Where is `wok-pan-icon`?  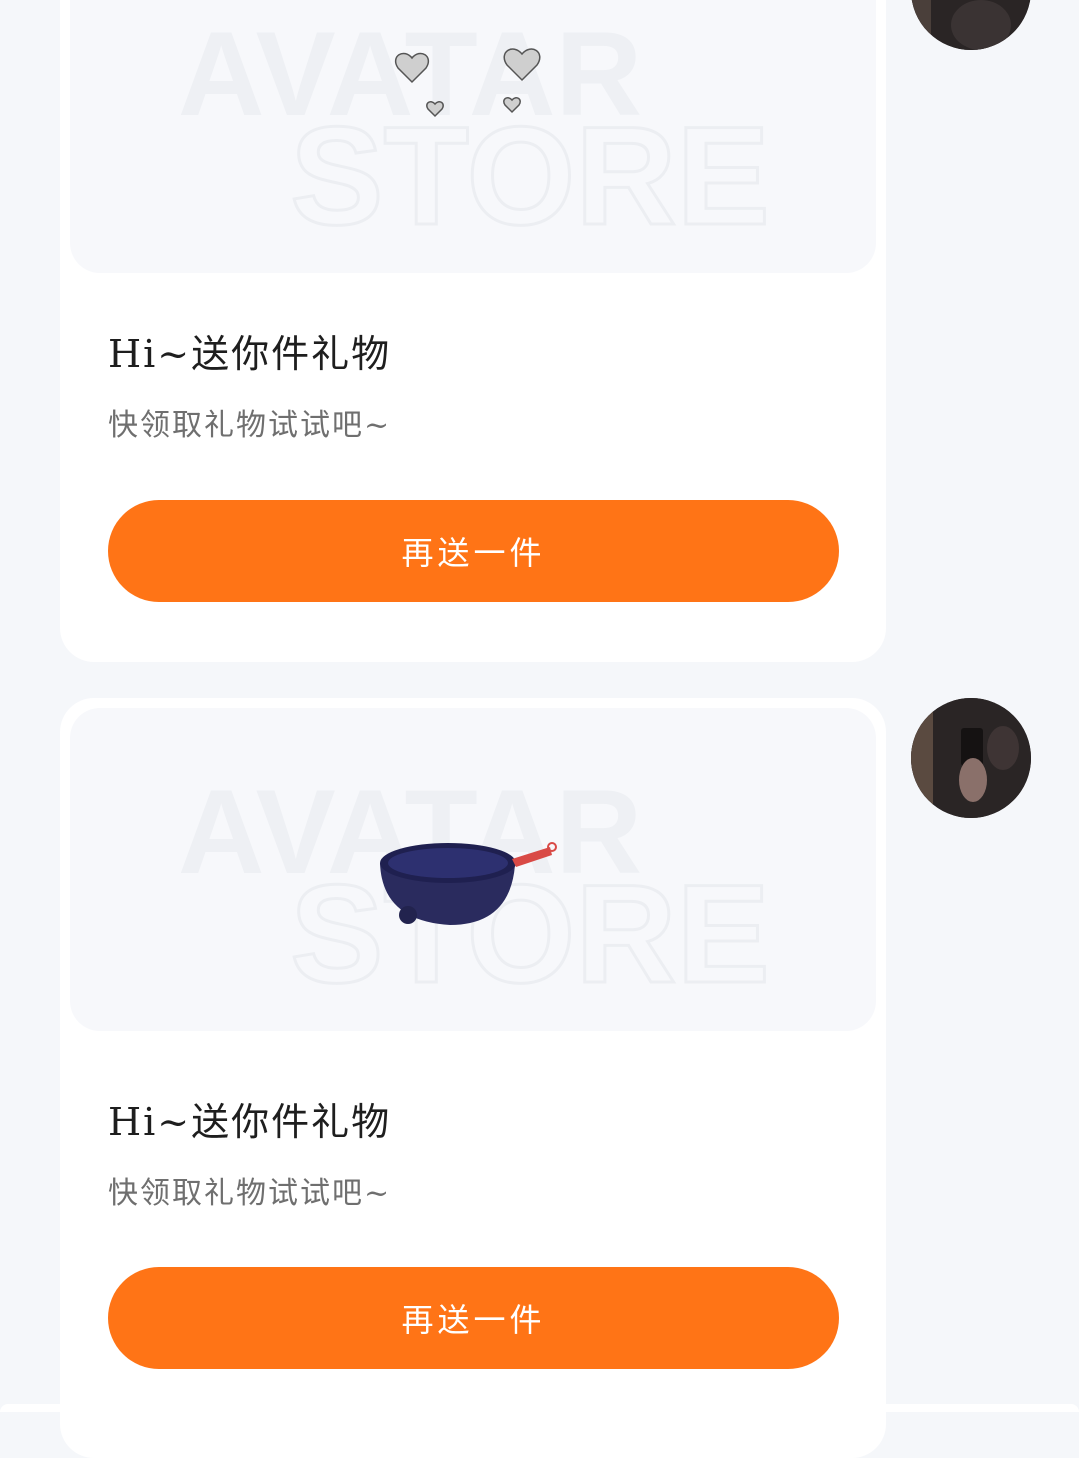 wok-pan-icon is located at coordinates (468, 883).